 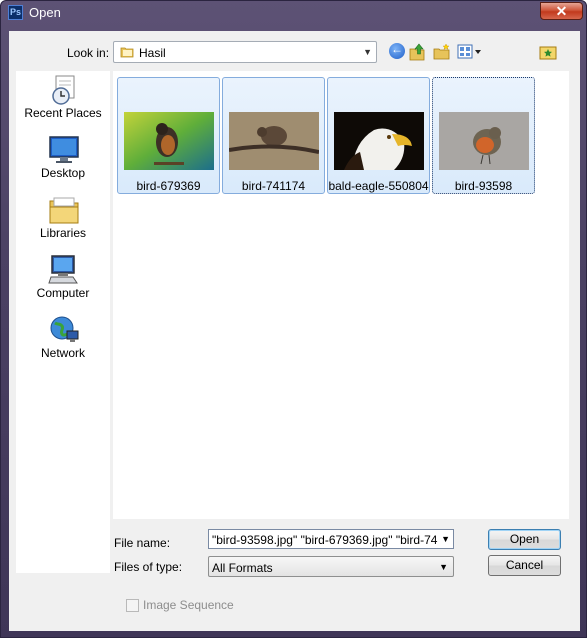 I want to click on desktop-shortcut-icon, so click(x=548, y=52).